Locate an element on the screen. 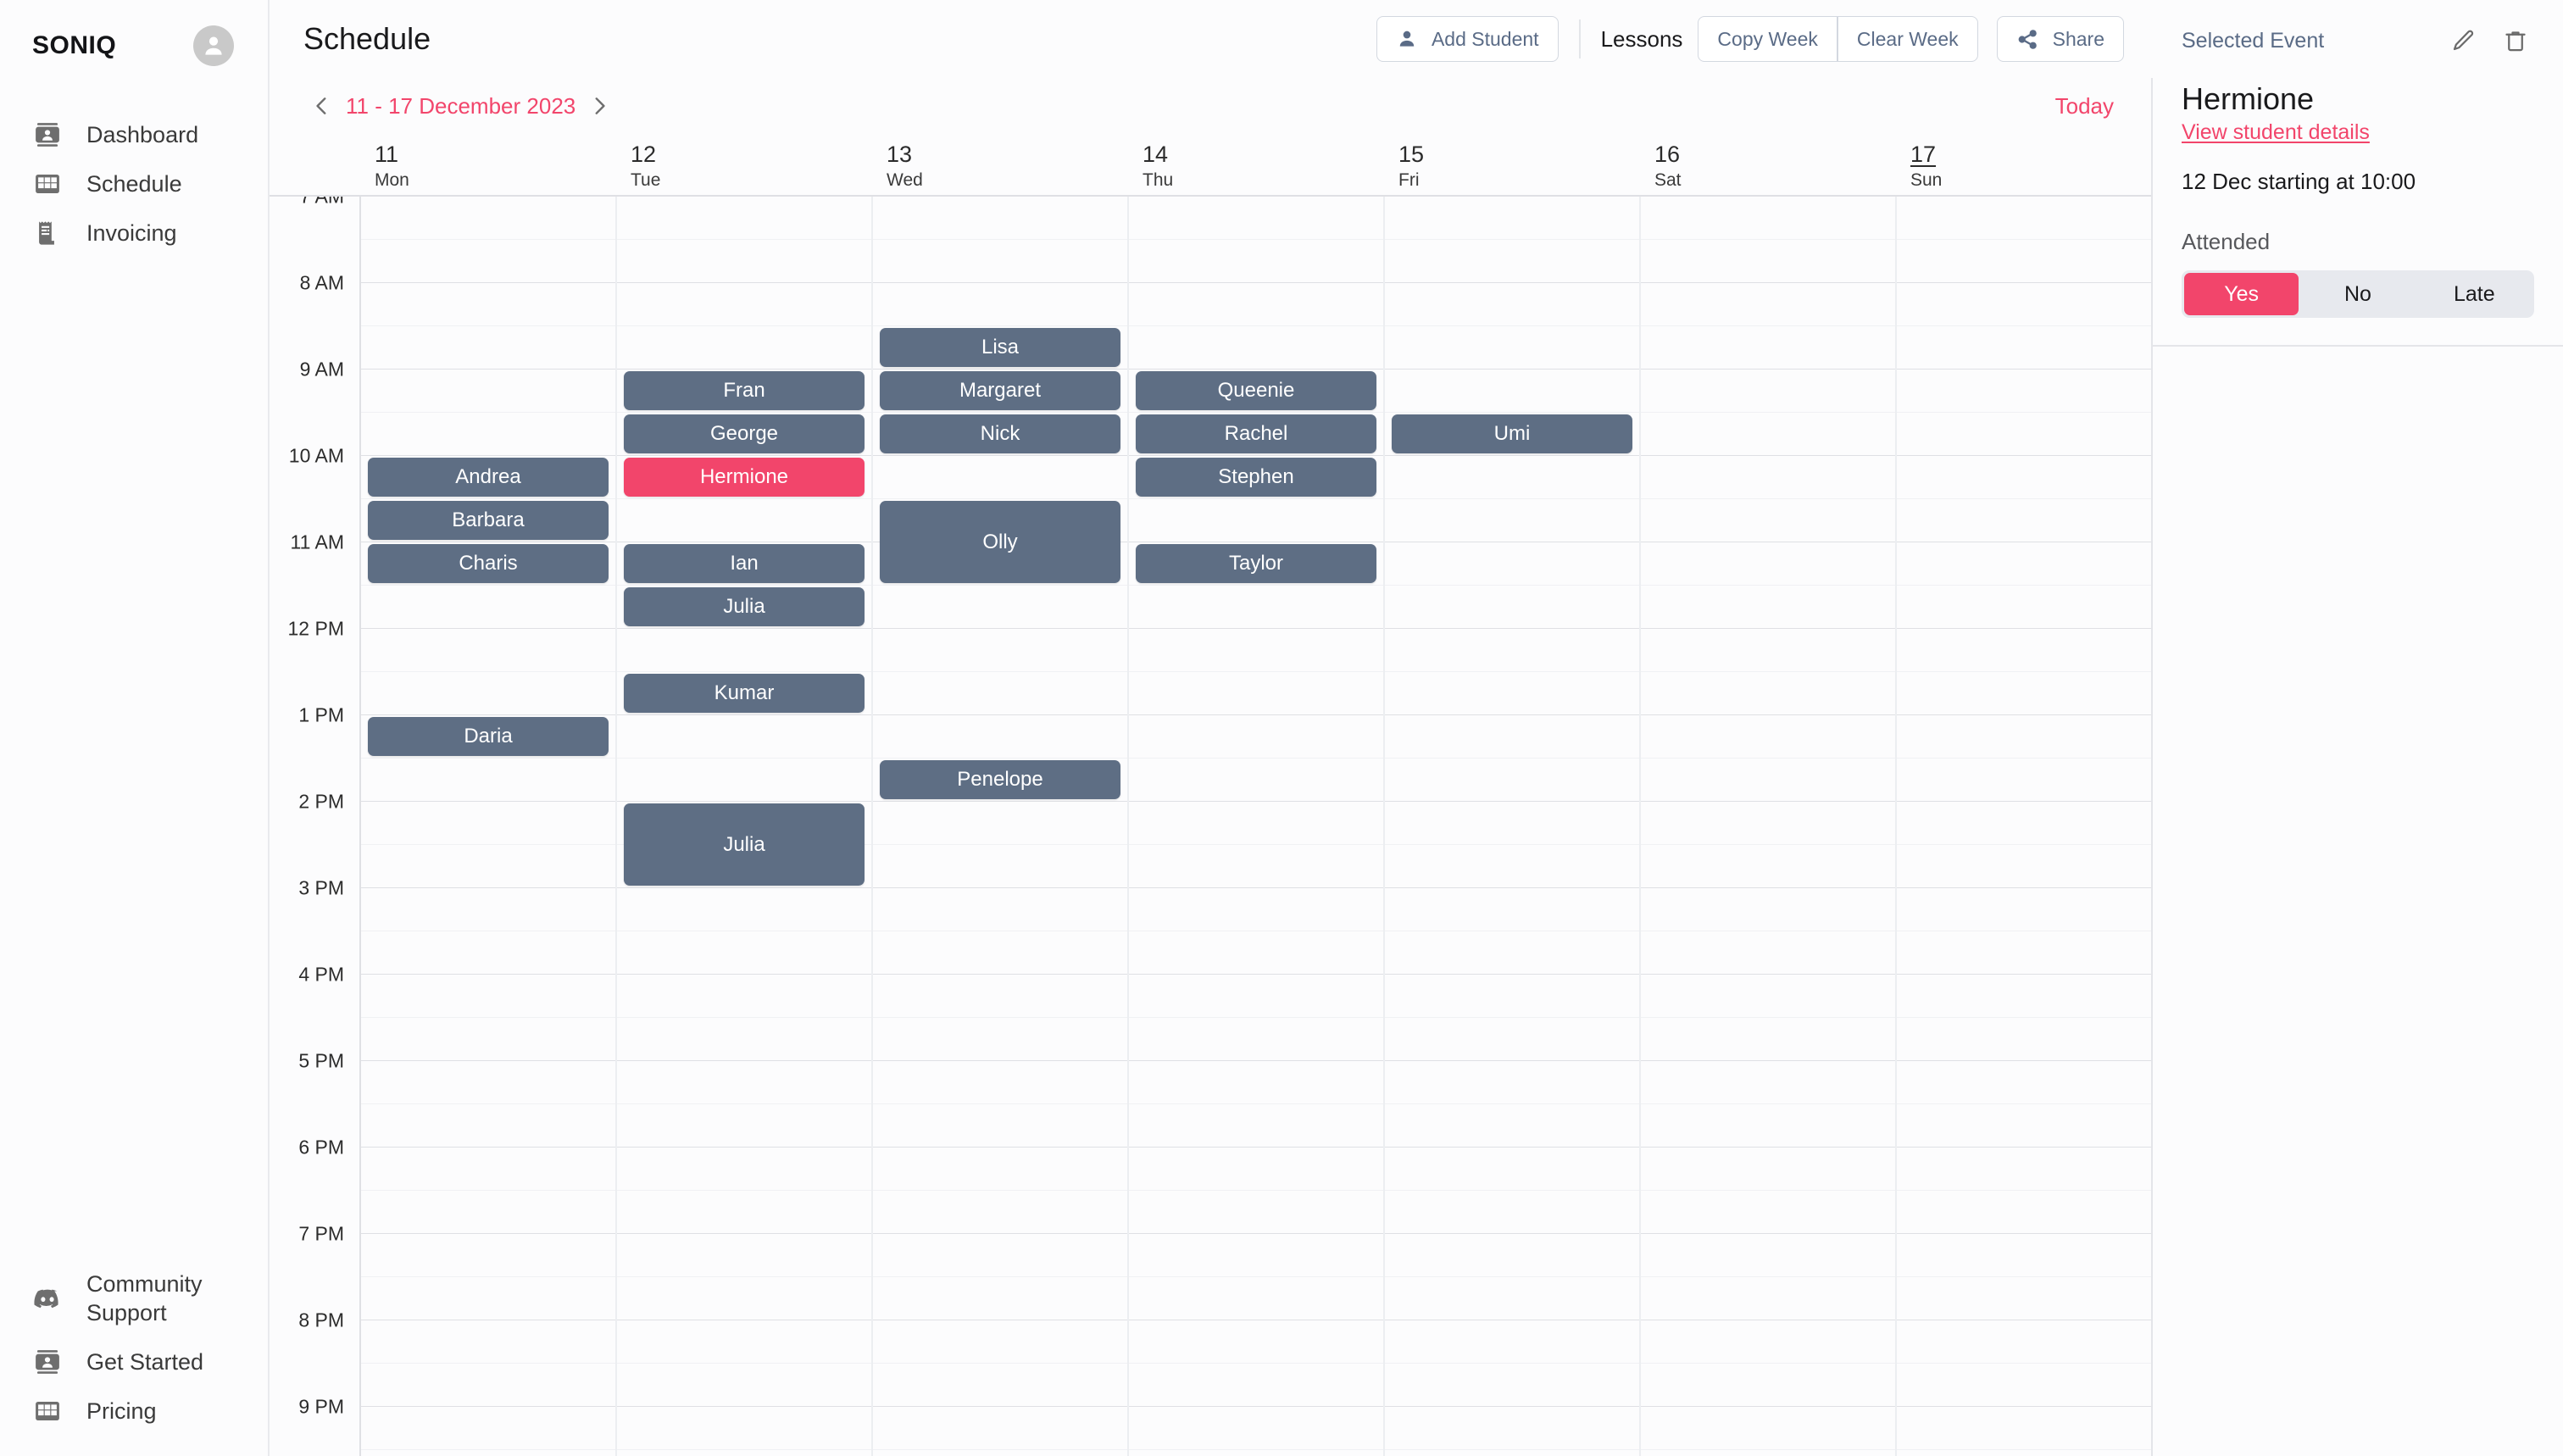  calendar-event: Ian is located at coordinates (744, 563).